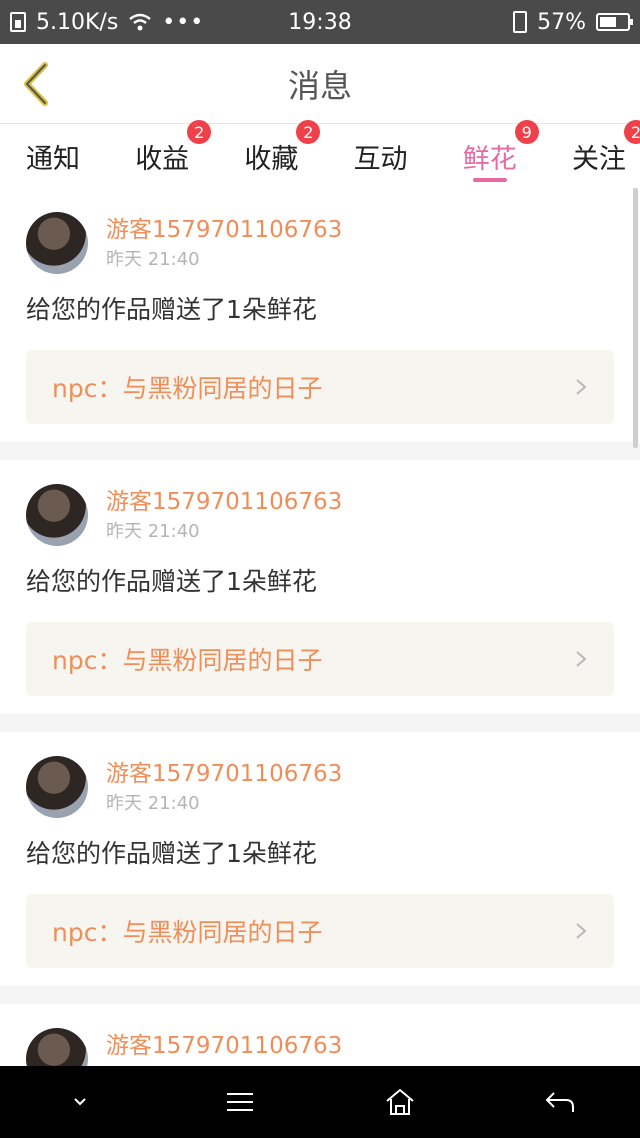  What do you see at coordinates (380, 159) in the screenshot?
I see `tab-label: 互动` at bounding box center [380, 159].